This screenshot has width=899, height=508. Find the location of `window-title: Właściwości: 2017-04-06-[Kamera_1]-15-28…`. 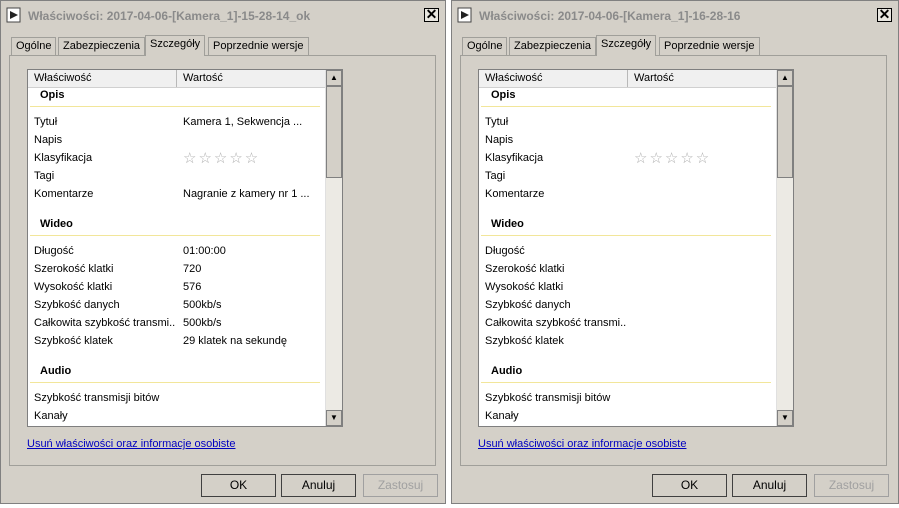

window-title: Właściwości: 2017-04-06-[Kamera_1]-15-28… is located at coordinates (169, 16).